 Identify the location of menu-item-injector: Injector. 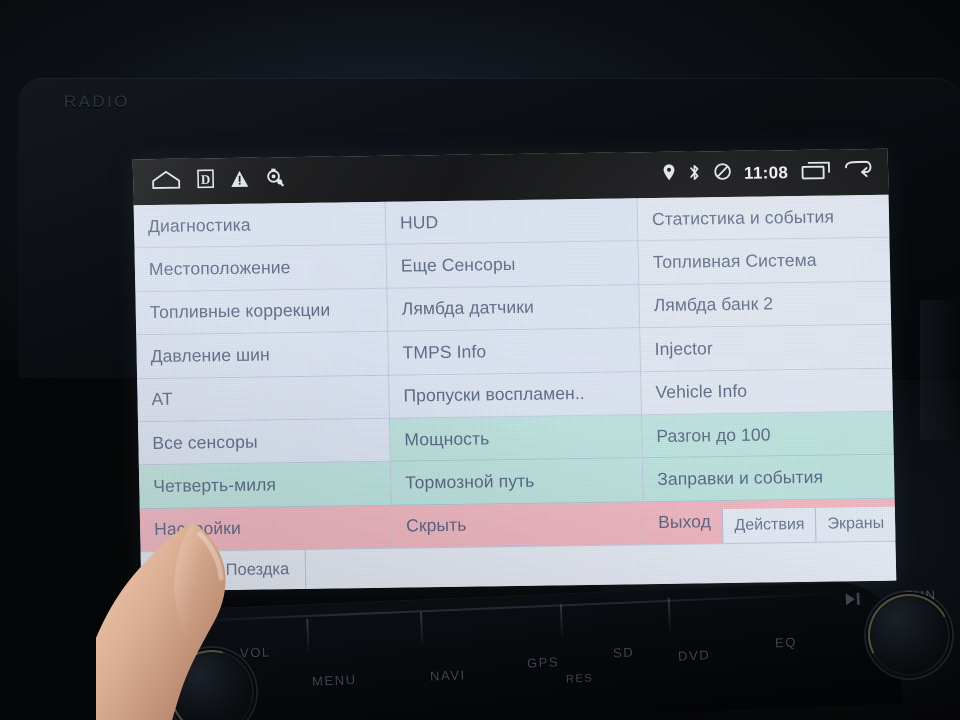
(766, 348).